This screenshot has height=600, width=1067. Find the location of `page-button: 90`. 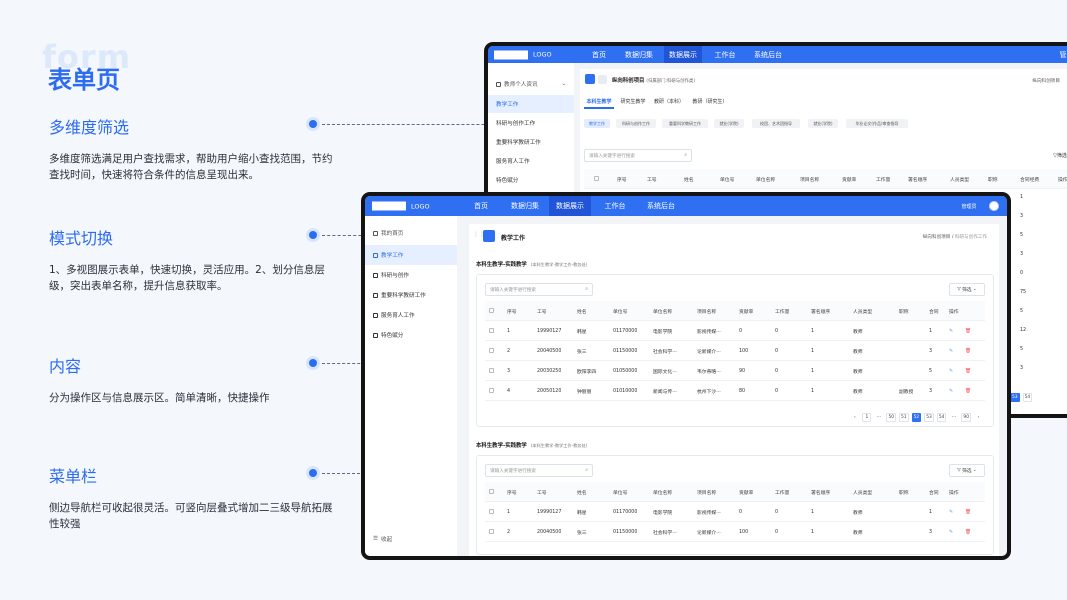

page-button: 90 is located at coordinates (966, 417).